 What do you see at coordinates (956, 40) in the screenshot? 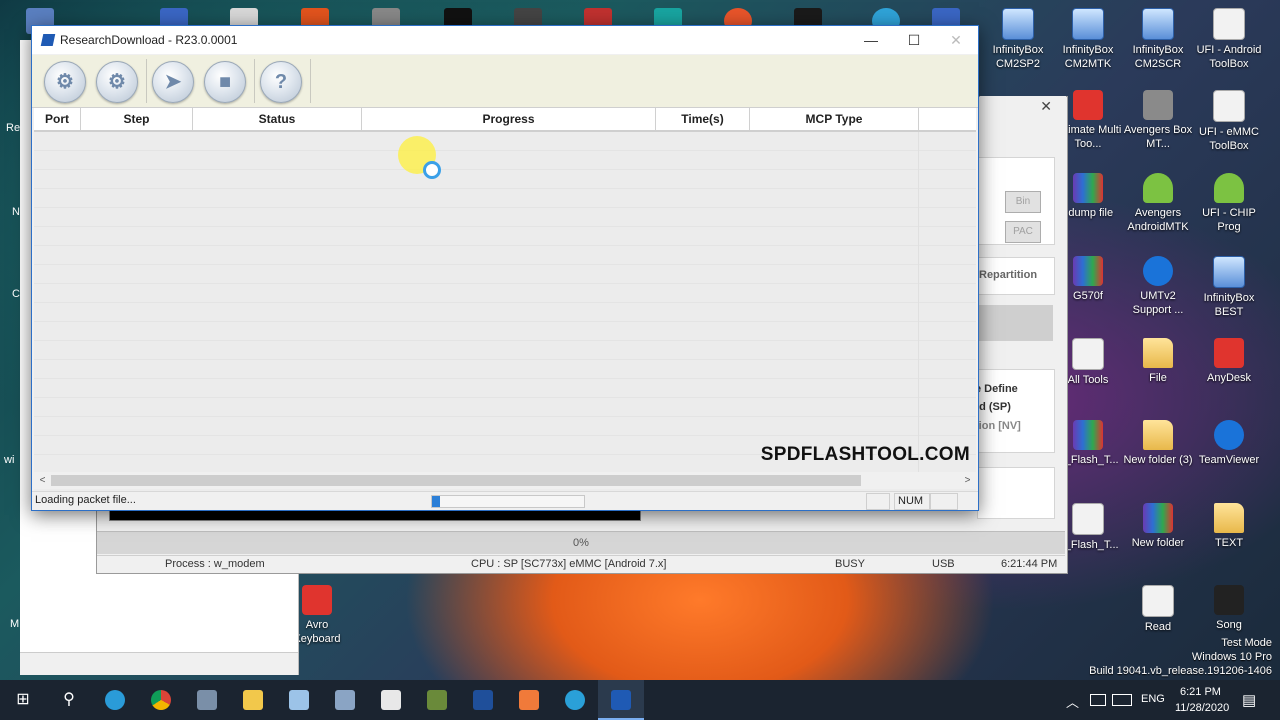
I see `close-button: ✕` at bounding box center [956, 40].